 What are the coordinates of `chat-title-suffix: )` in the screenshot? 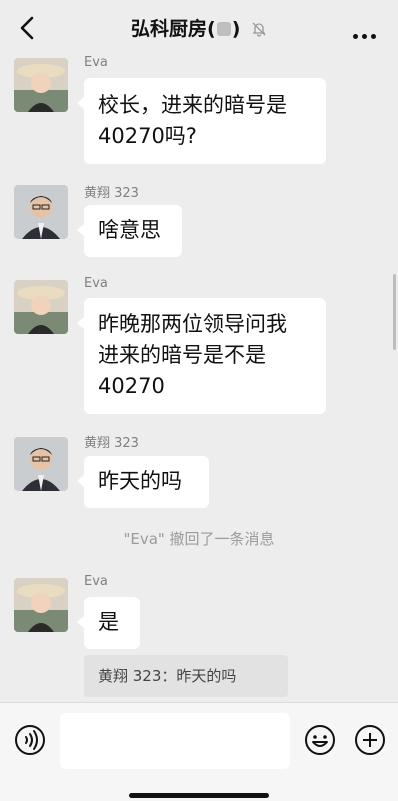 It's located at (236, 29).